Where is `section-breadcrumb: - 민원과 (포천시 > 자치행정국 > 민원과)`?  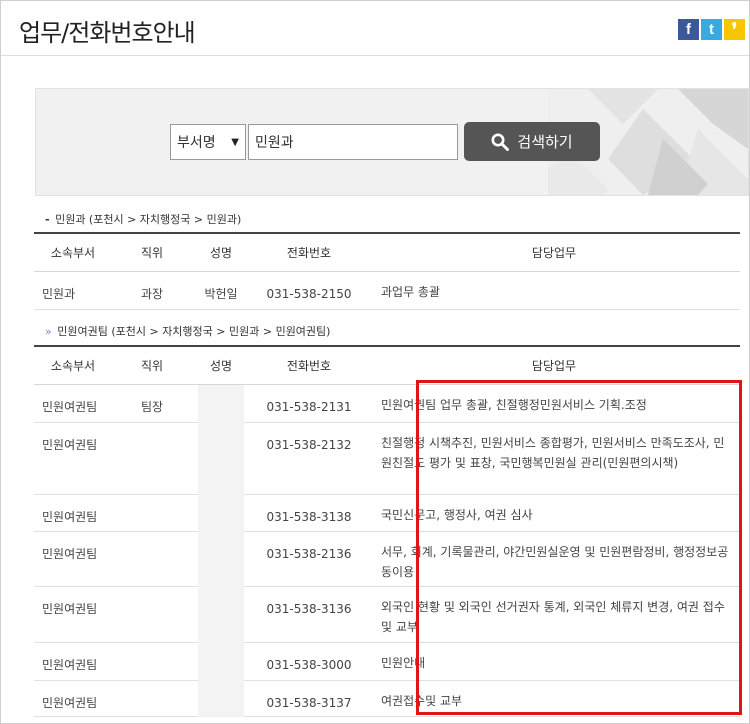 section-breadcrumb: - 민원과 (포천시 > 자치행정국 > 민원과) is located at coordinates (143, 219).